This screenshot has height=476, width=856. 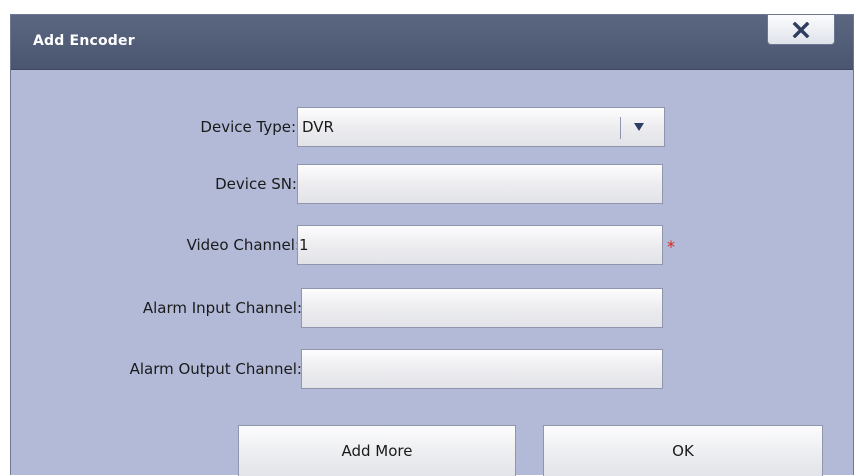 What do you see at coordinates (248, 127) in the screenshot?
I see `device-type-label: Device Type:` at bounding box center [248, 127].